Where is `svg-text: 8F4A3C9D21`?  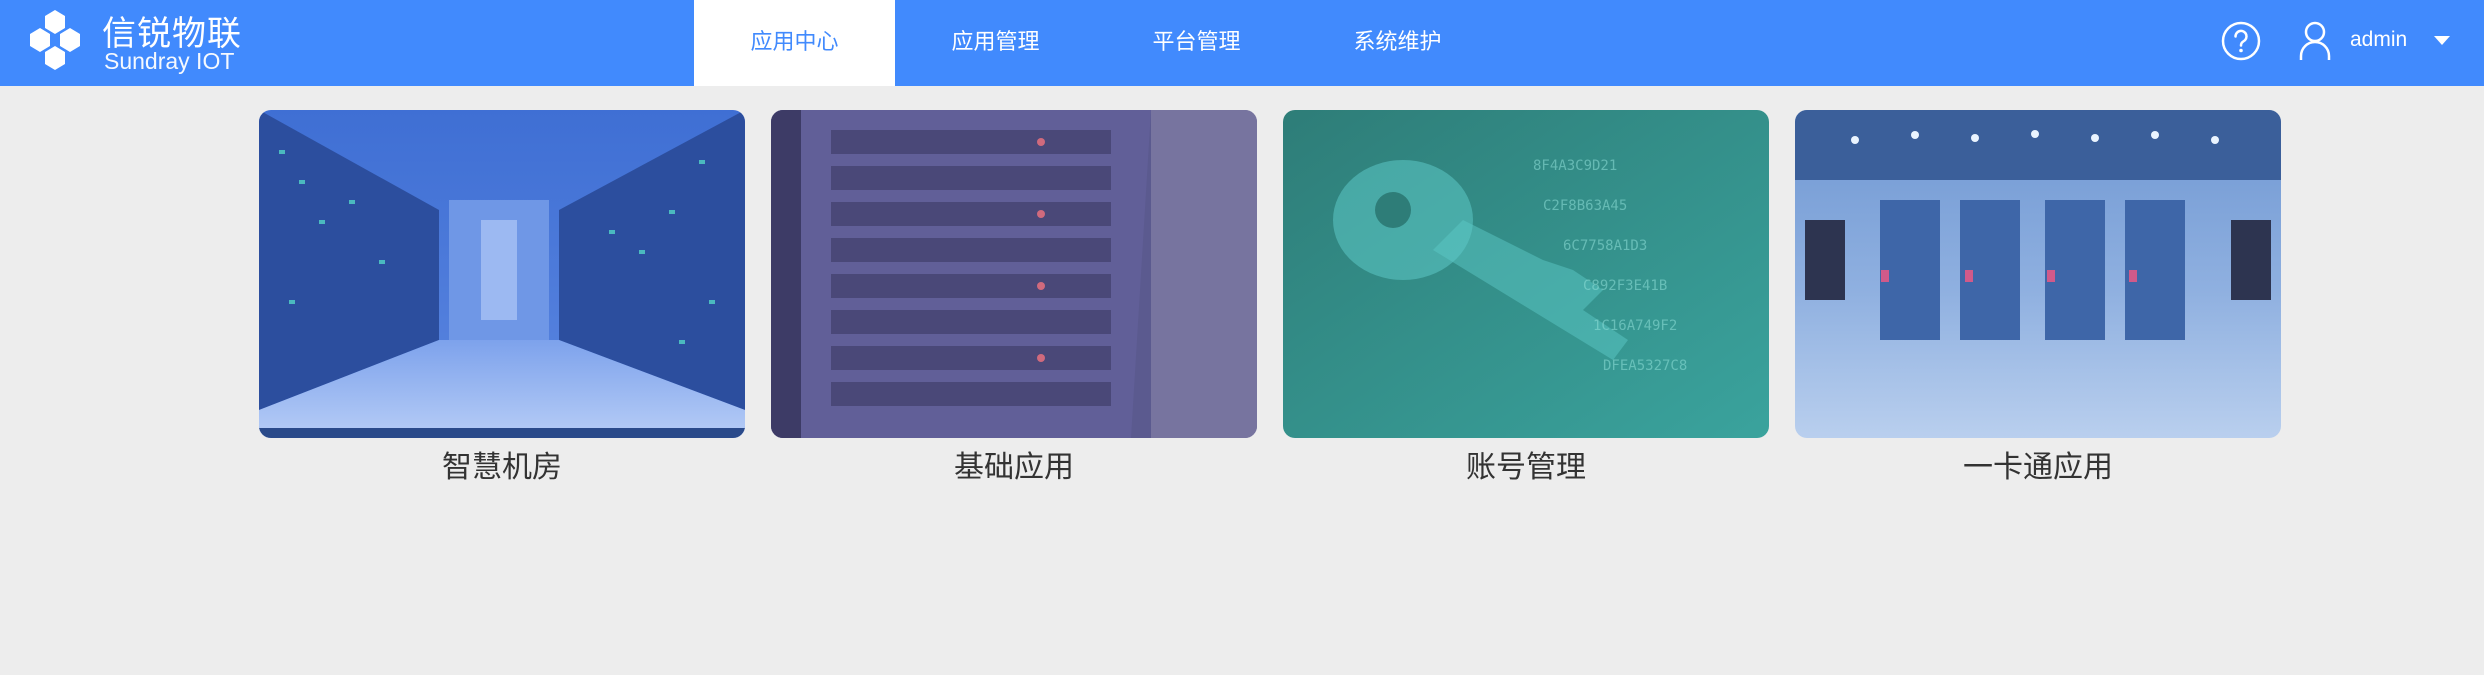 svg-text: 8F4A3C9D21 is located at coordinates (1575, 166).